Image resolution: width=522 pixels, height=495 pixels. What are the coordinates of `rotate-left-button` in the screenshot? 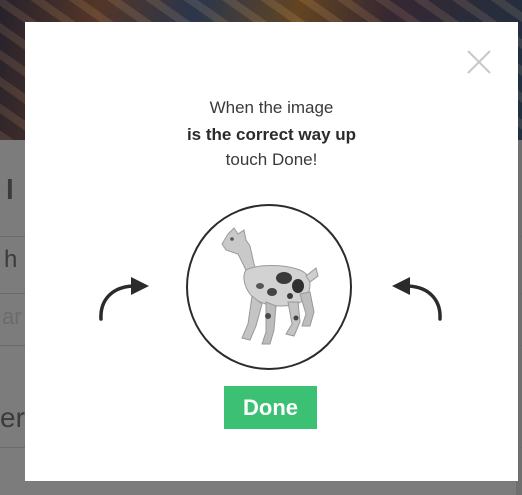 It's located at (123, 297).